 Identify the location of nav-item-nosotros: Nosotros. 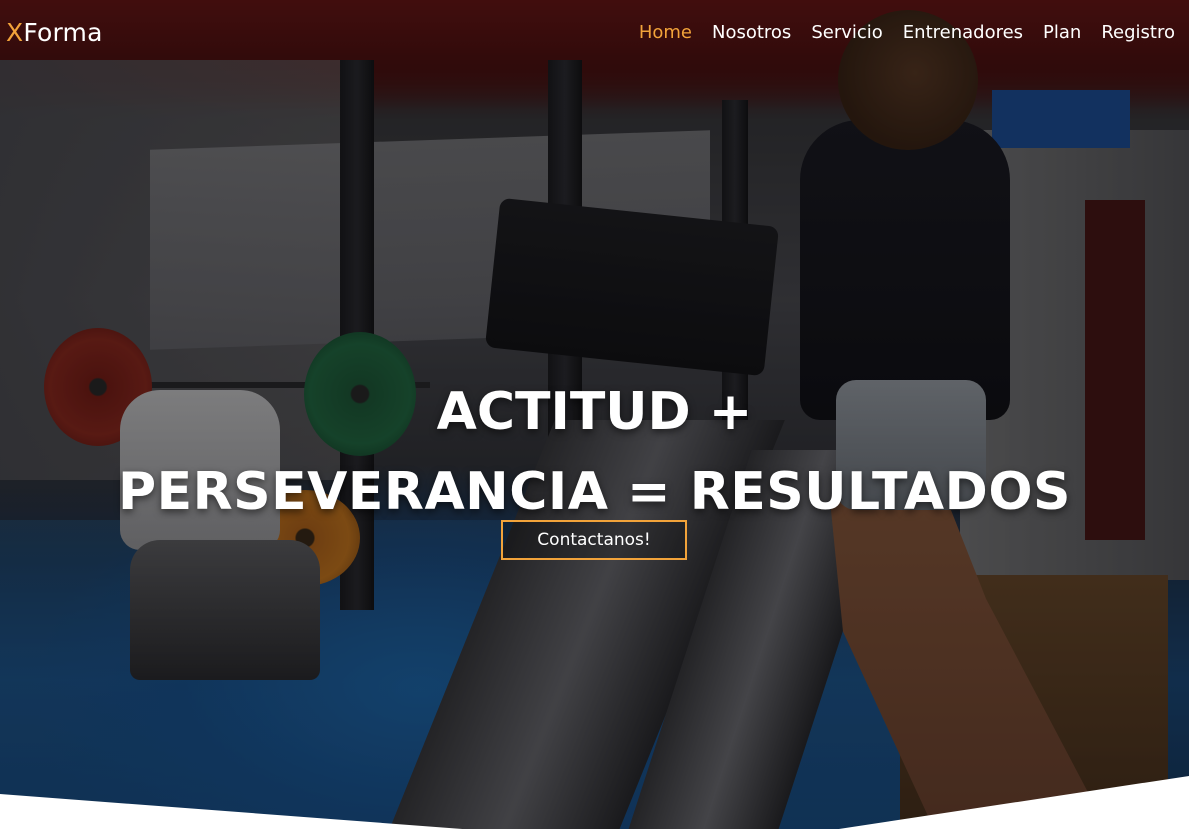
(751, 32).